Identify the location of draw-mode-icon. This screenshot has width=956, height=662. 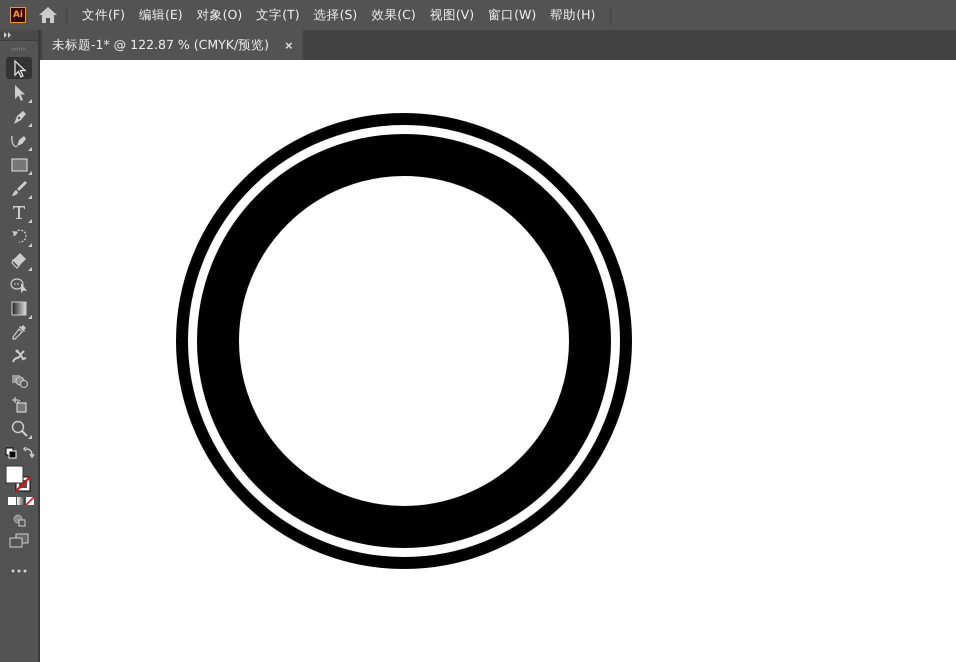
(19, 520).